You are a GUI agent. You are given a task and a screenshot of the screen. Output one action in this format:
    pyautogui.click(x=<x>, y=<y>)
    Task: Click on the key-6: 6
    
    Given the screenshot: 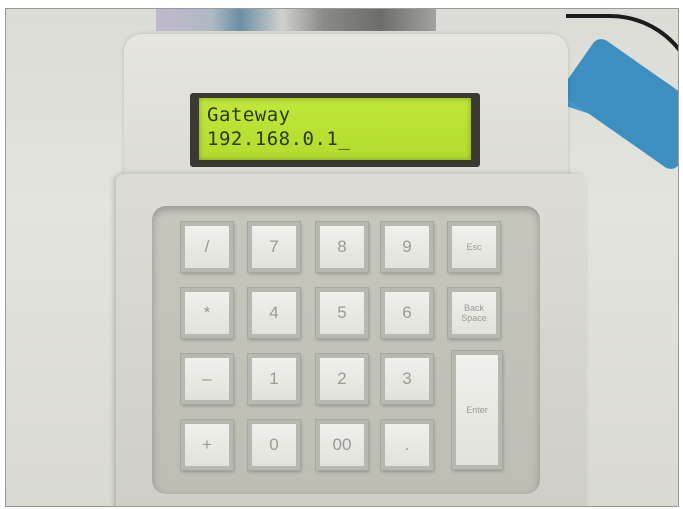 What is the action you would take?
    pyautogui.click(x=407, y=313)
    